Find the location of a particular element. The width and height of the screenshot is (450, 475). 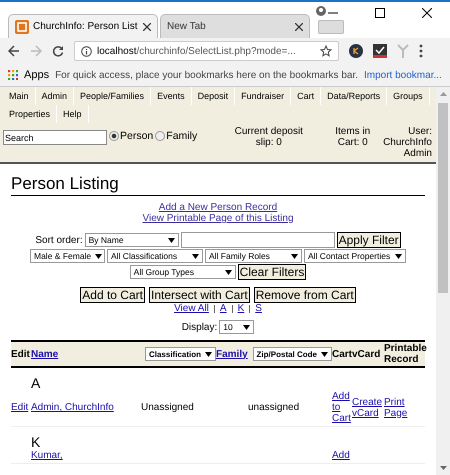

cart-action-button: Add to Cart is located at coordinates (112, 295).